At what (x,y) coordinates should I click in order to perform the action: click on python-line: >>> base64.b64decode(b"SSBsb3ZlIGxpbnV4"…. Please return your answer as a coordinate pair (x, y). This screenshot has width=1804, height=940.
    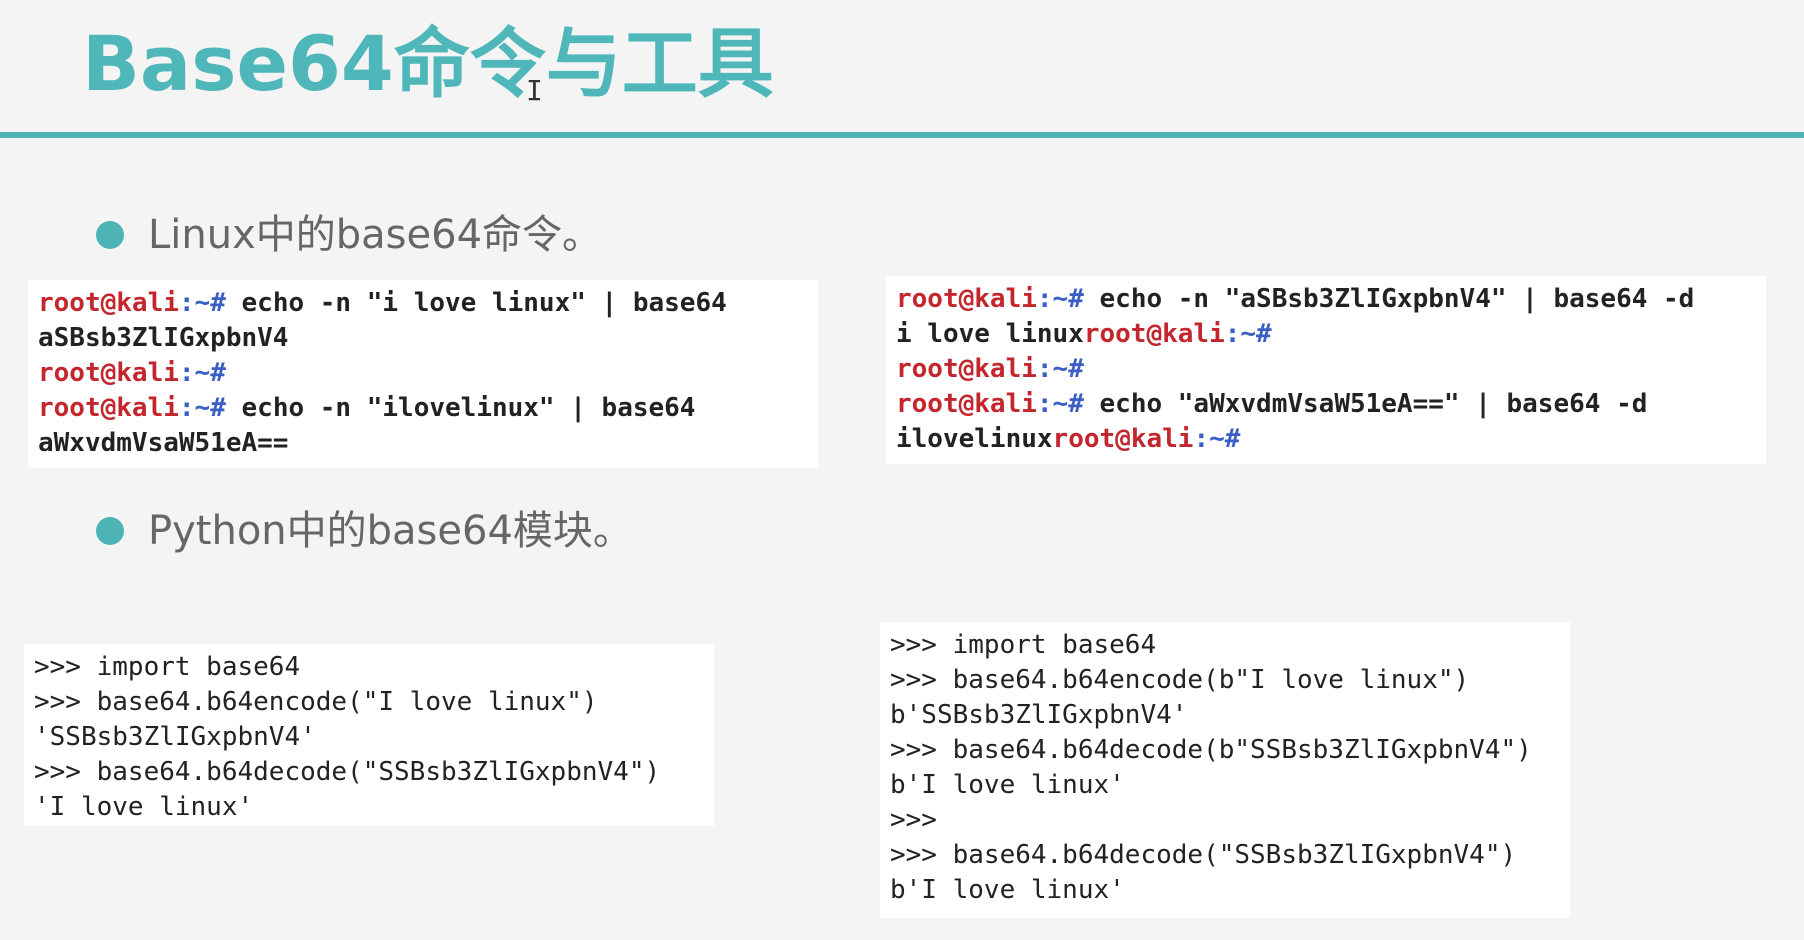
    Looking at the image, I should click on (1211, 750).